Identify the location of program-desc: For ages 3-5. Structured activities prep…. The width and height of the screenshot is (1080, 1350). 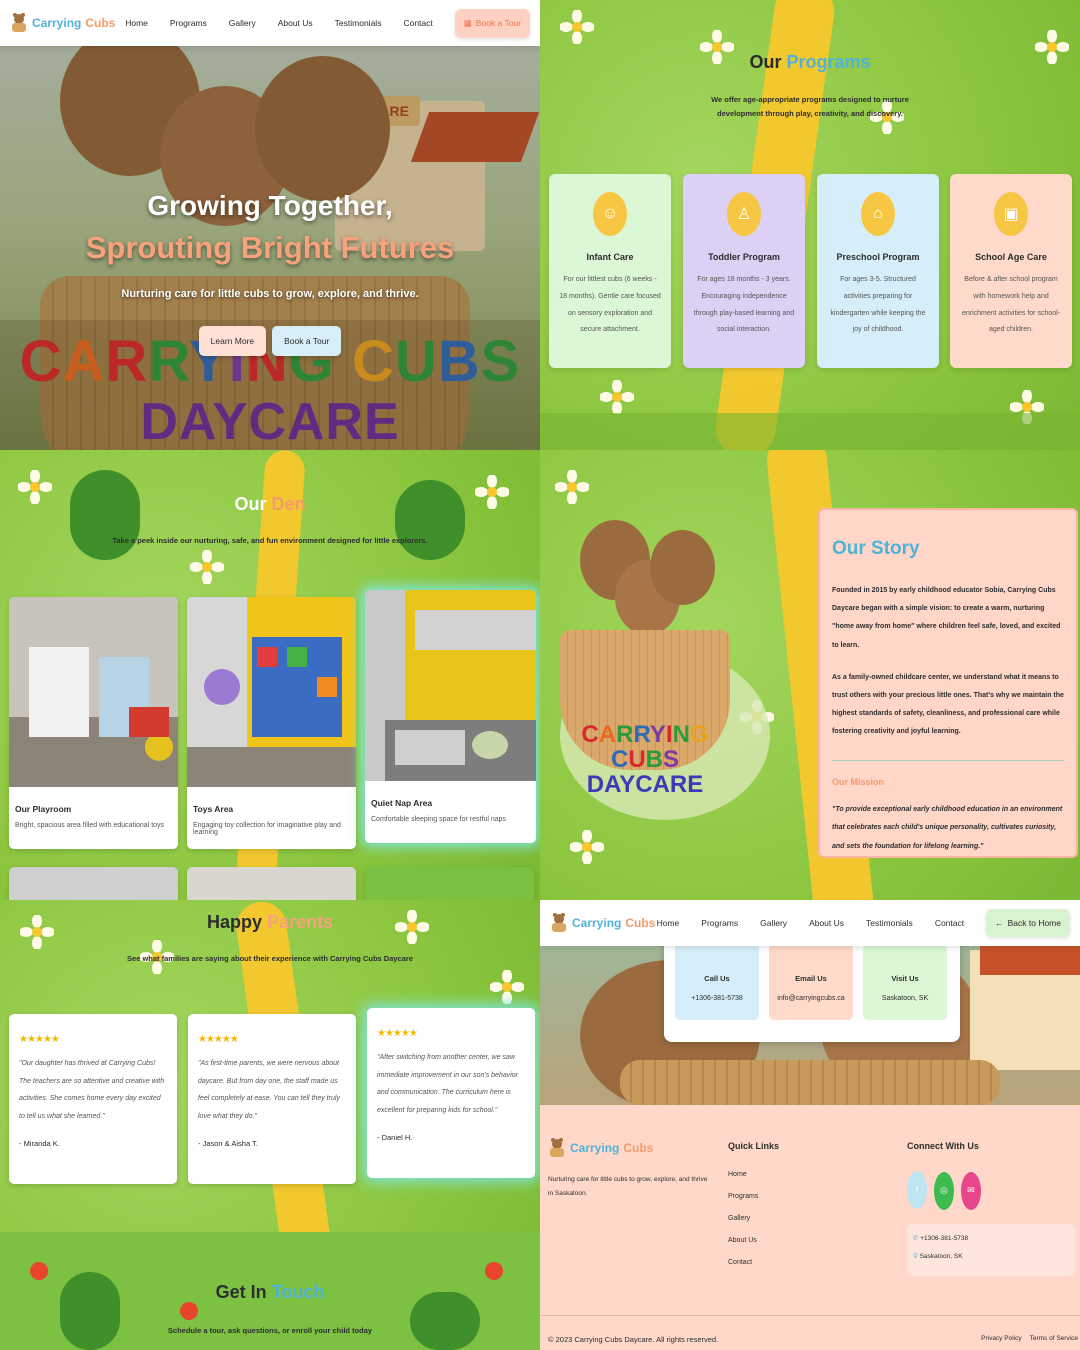
(878, 305).